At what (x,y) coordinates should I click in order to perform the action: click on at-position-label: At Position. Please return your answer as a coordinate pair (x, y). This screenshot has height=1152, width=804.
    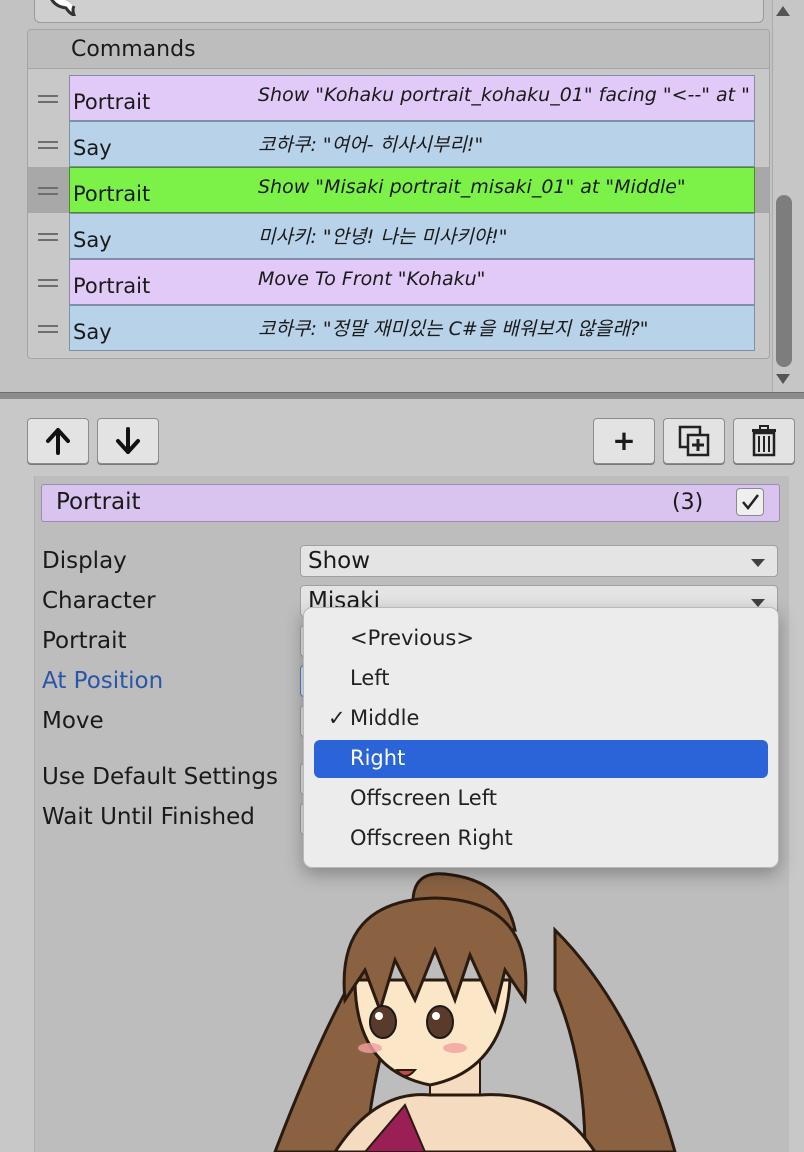
    Looking at the image, I should click on (103, 681).